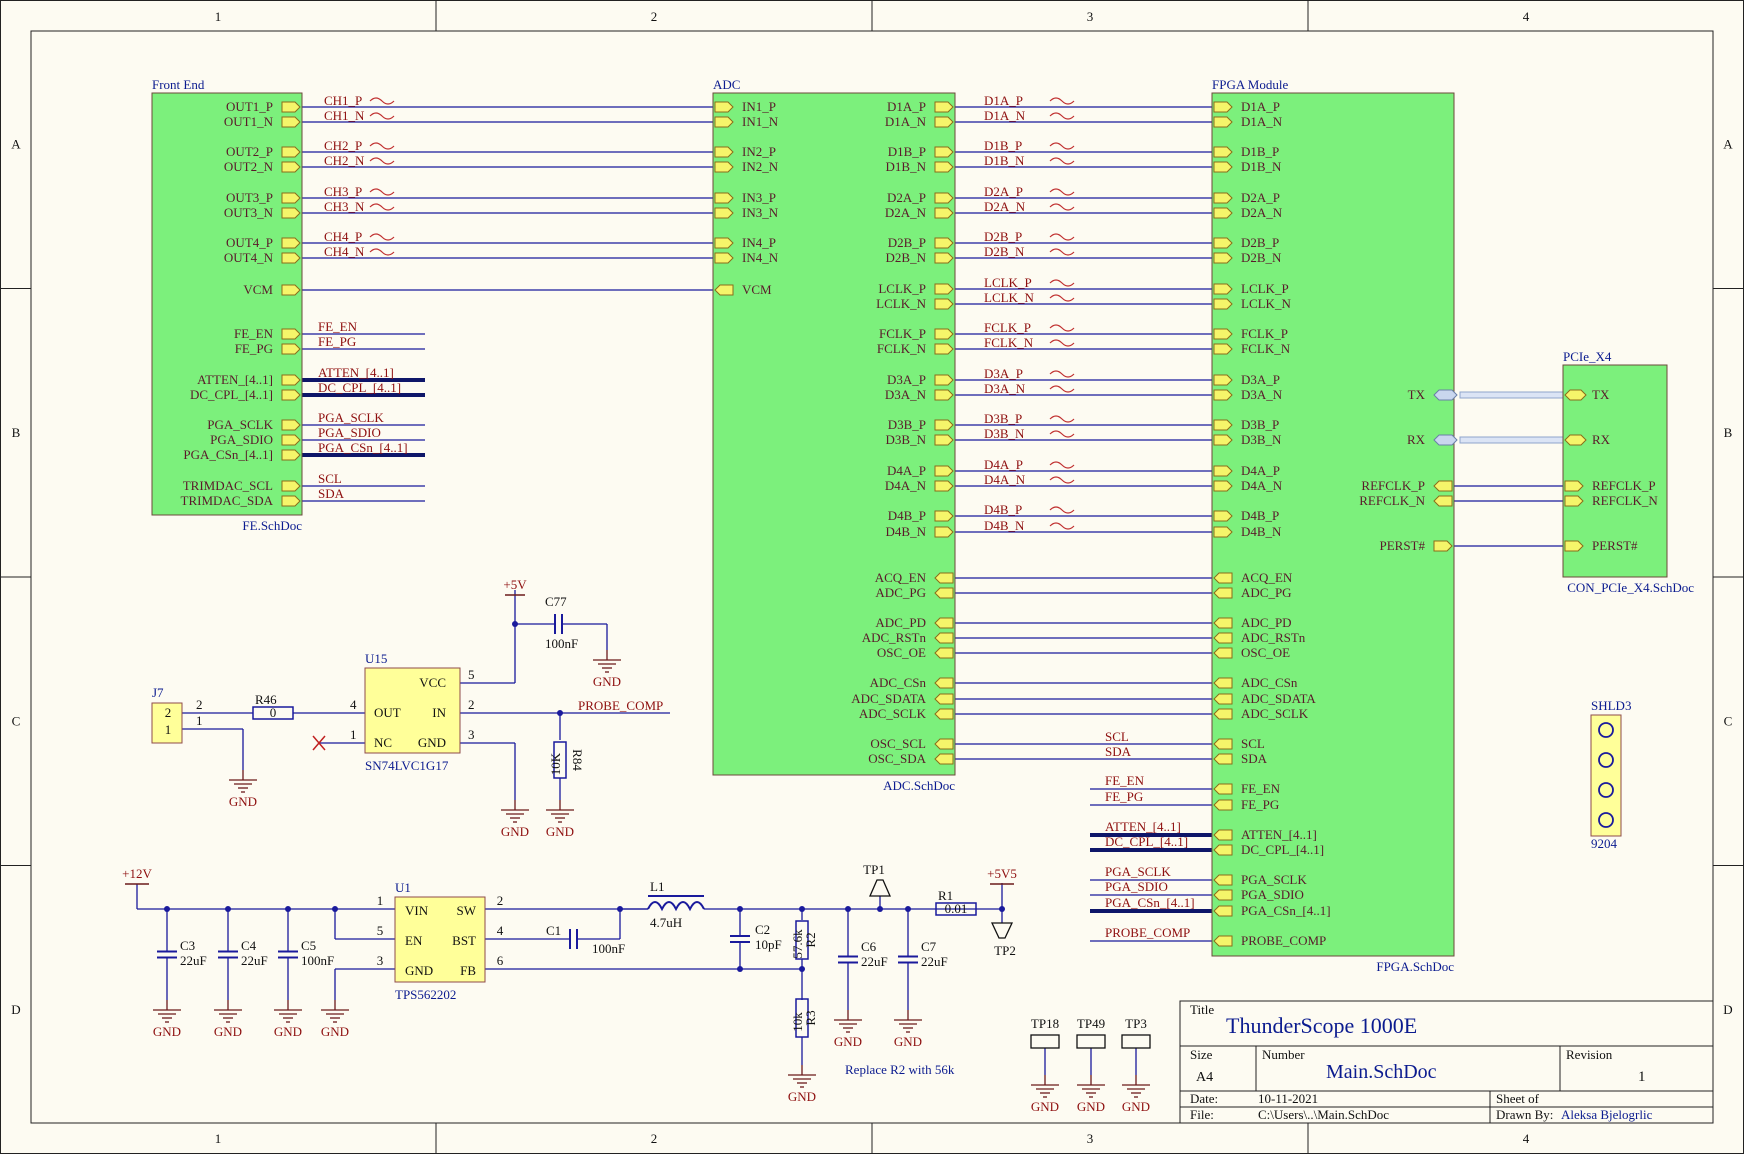 This screenshot has height=1154, width=1744. What do you see at coordinates (1265, 288) in the screenshot?
I see `port-label: LCLK_P` at bounding box center [1265, 288].